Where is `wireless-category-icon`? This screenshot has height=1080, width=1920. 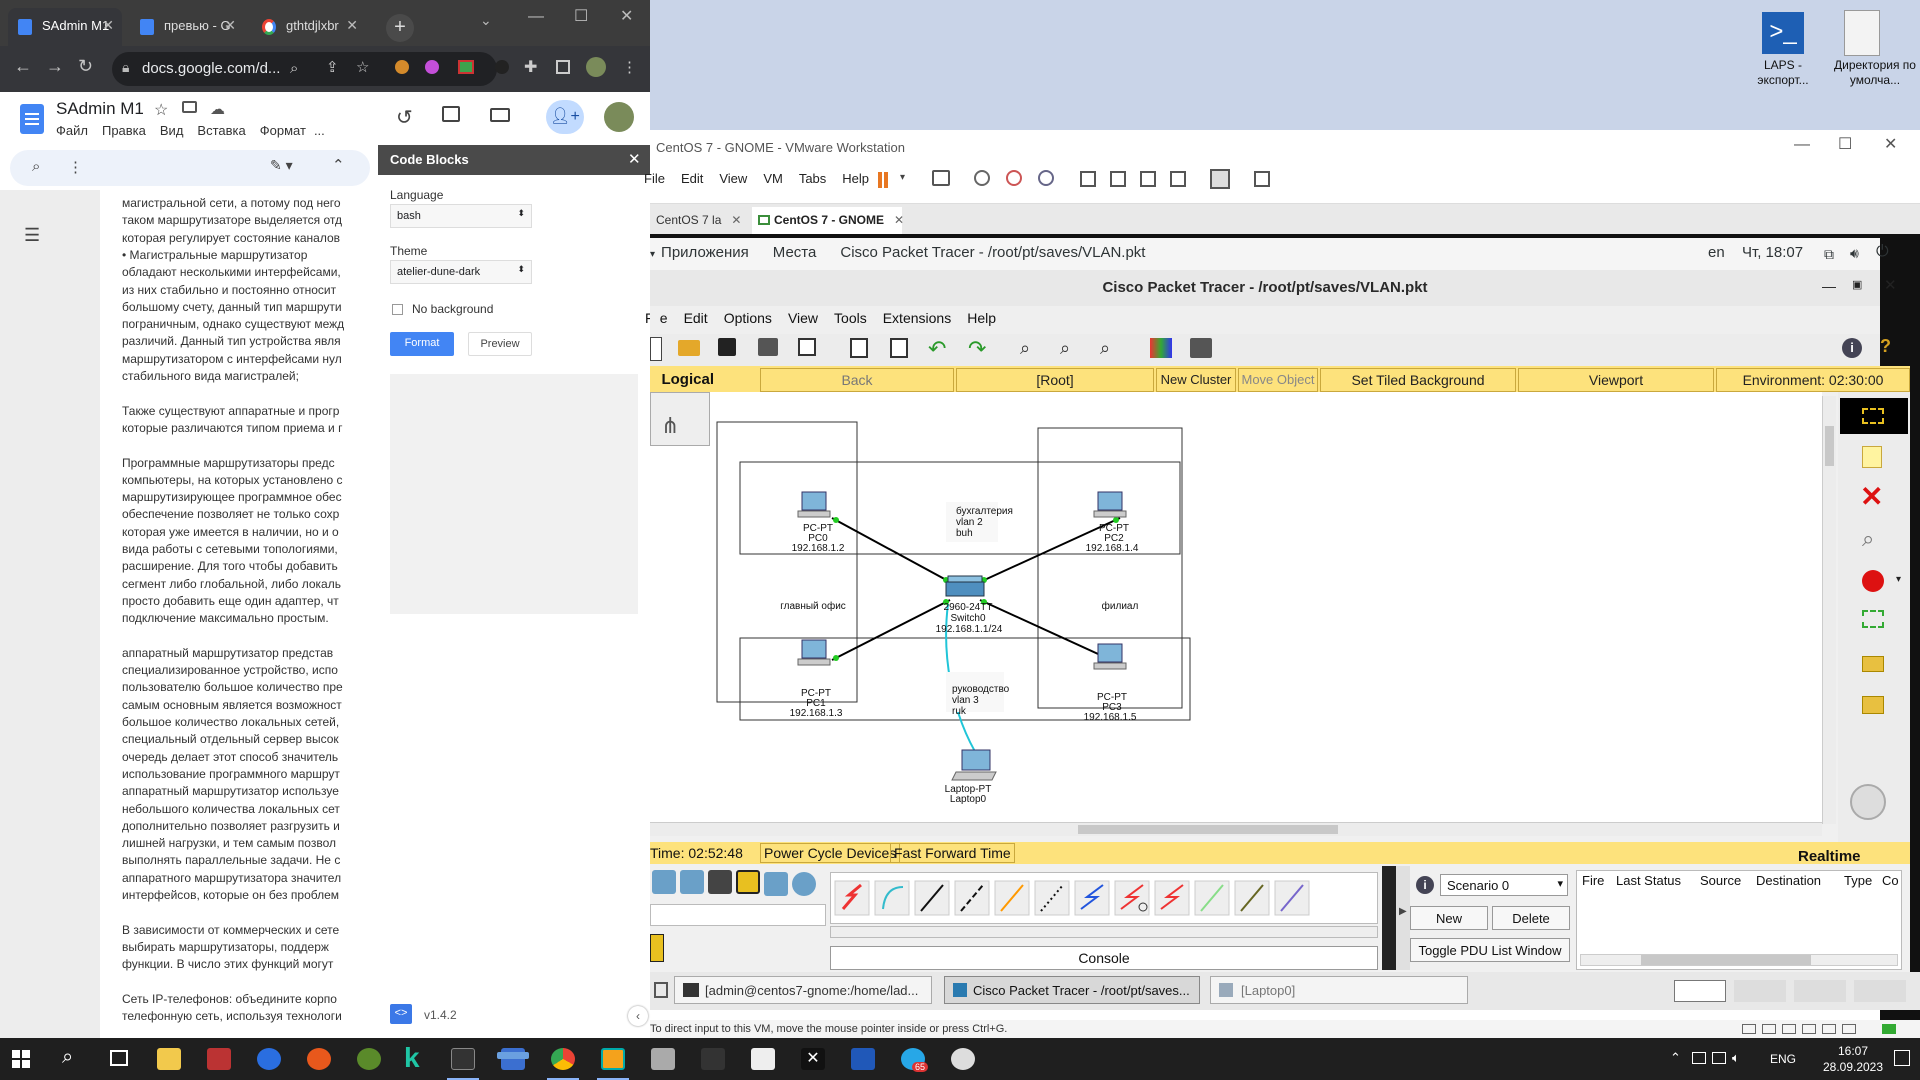
wireless-category-icon is located at coordinates (804, 884).